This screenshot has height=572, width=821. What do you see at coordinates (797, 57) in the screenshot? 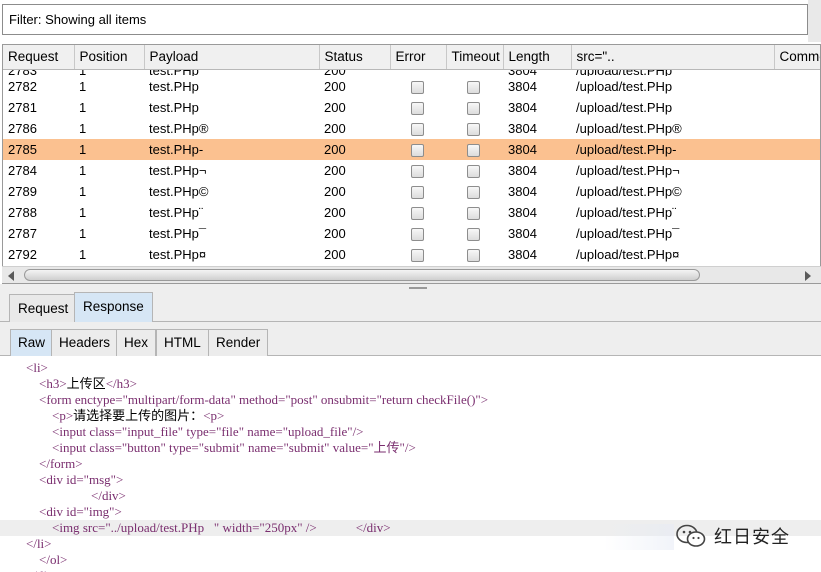
I see `col-header-comment: Comme` at bounding box center [797, 57].